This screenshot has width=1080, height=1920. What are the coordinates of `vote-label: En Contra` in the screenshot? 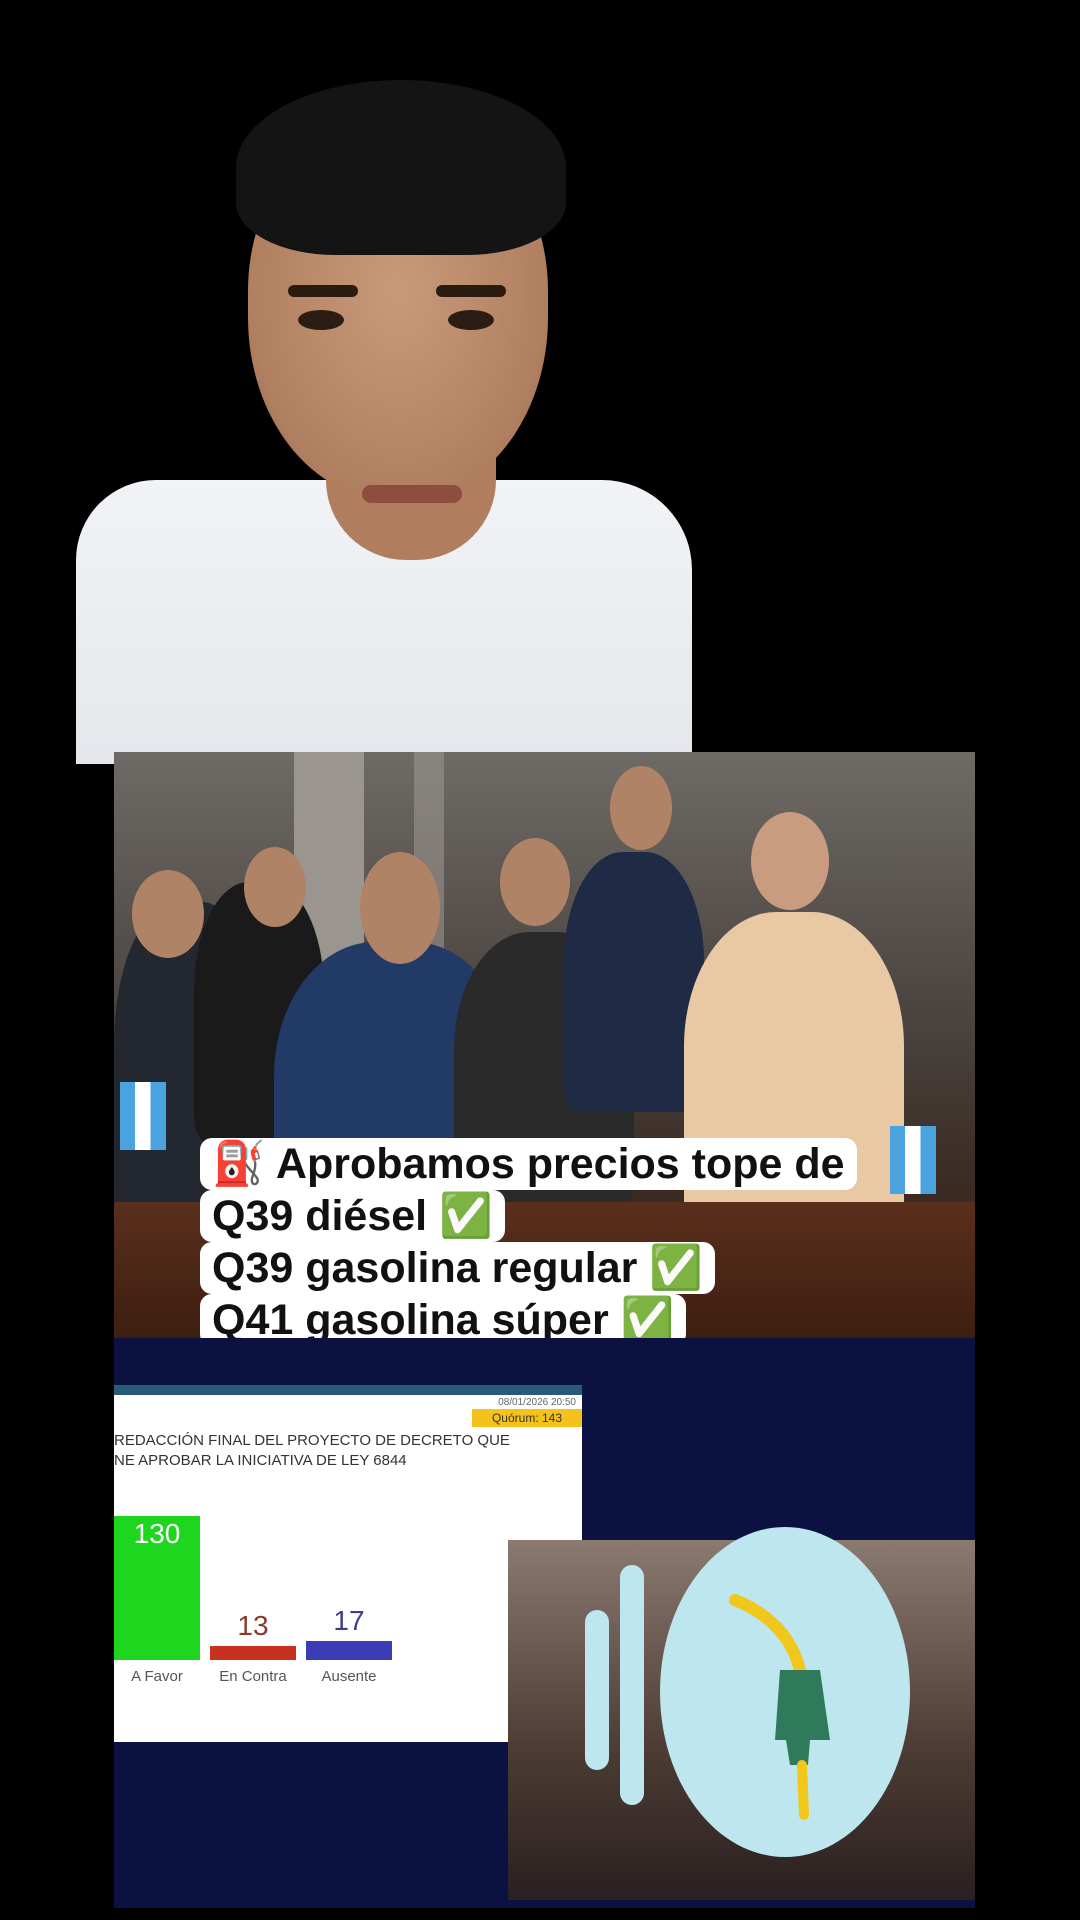 It's located at (253, 1676).